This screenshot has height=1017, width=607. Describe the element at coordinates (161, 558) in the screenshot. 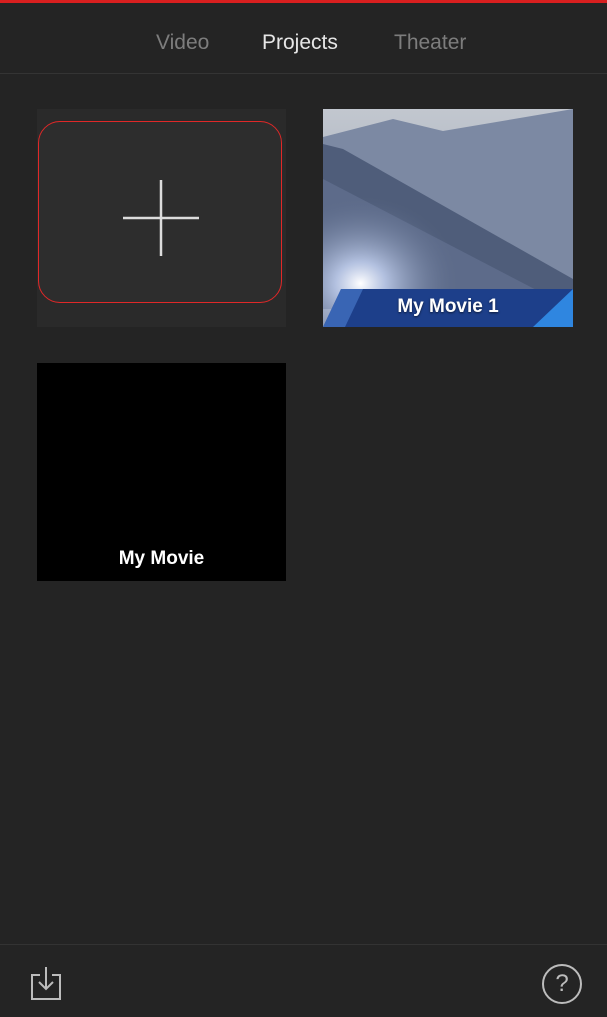

I see `project-title: My Movie` at that location.